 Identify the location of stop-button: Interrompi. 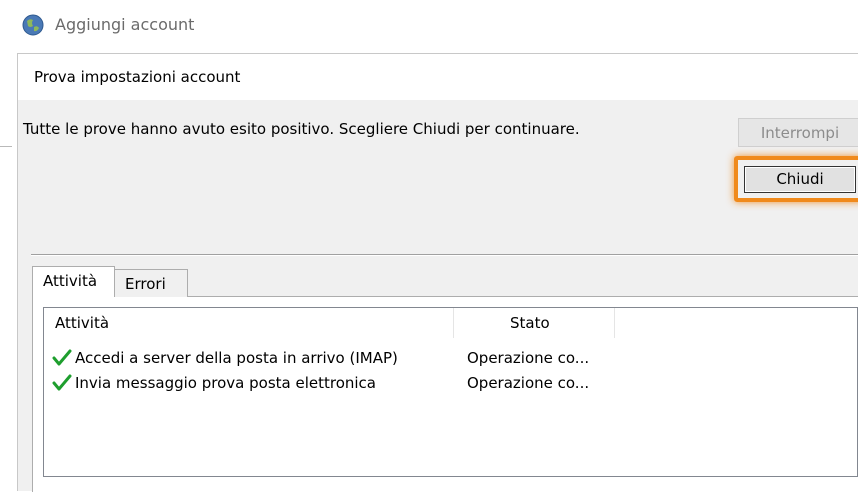
(798, 132).